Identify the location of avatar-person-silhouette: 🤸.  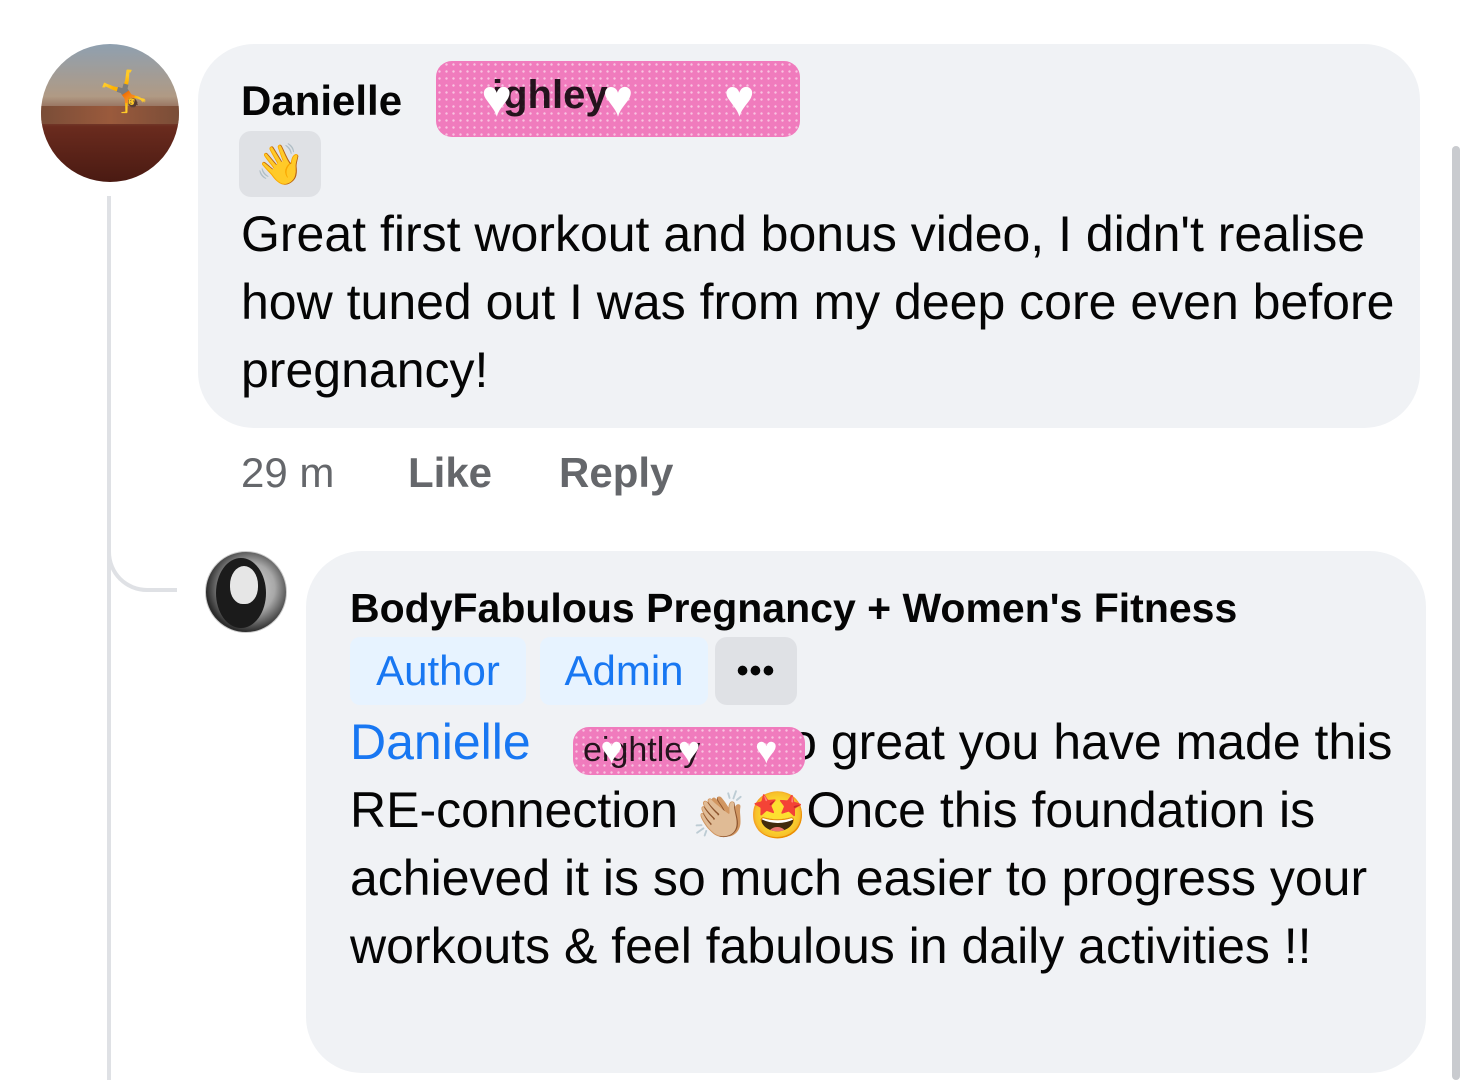
(124, 92).